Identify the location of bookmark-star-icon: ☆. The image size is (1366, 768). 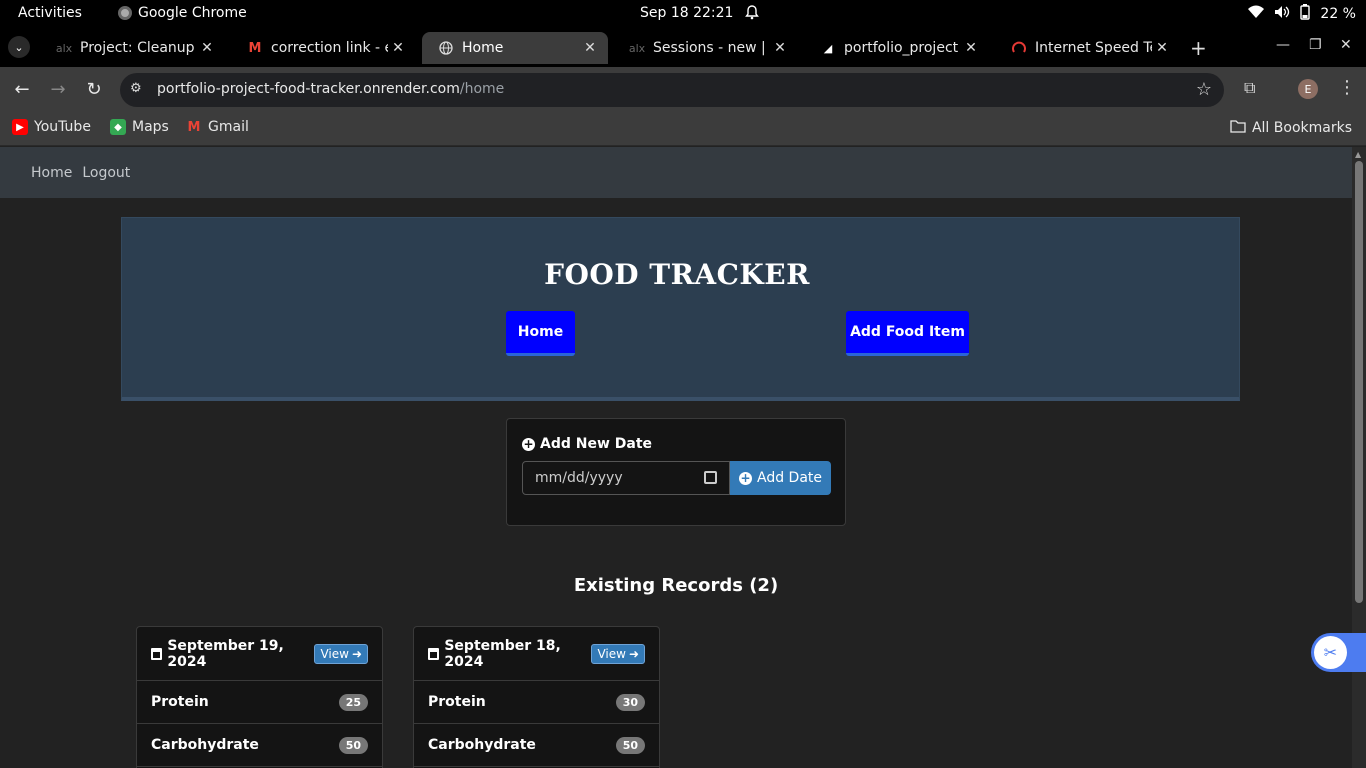
(1204, 89).